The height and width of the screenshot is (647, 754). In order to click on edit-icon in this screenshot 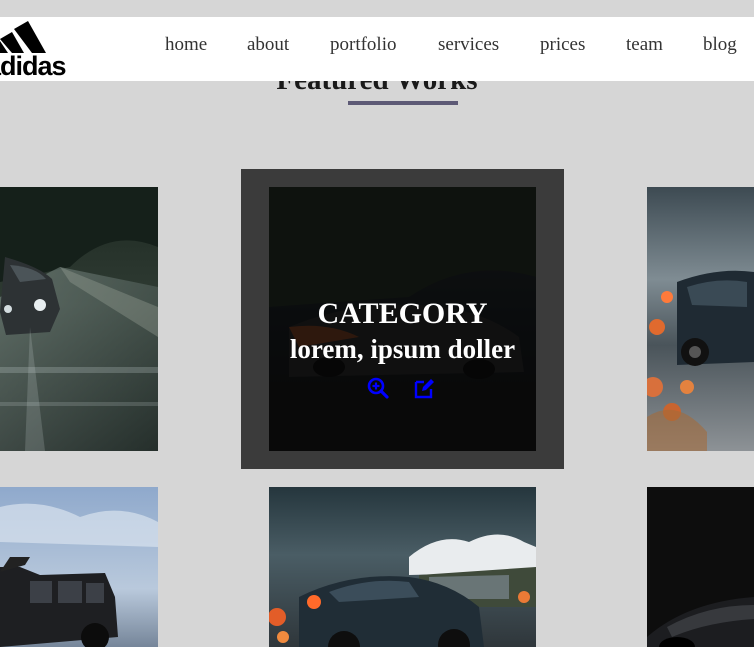, I will do `click(424, 388)`.